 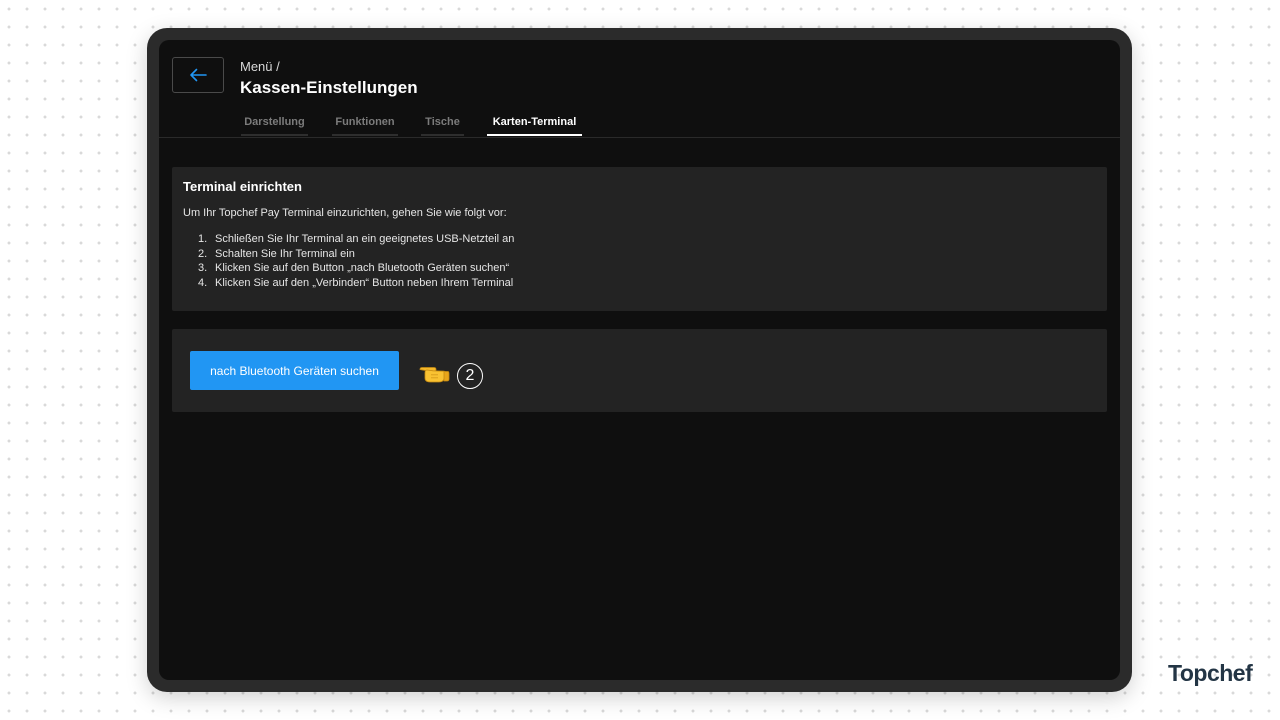 I want to click on arrow-left-icon, so click(x=198, y=75).